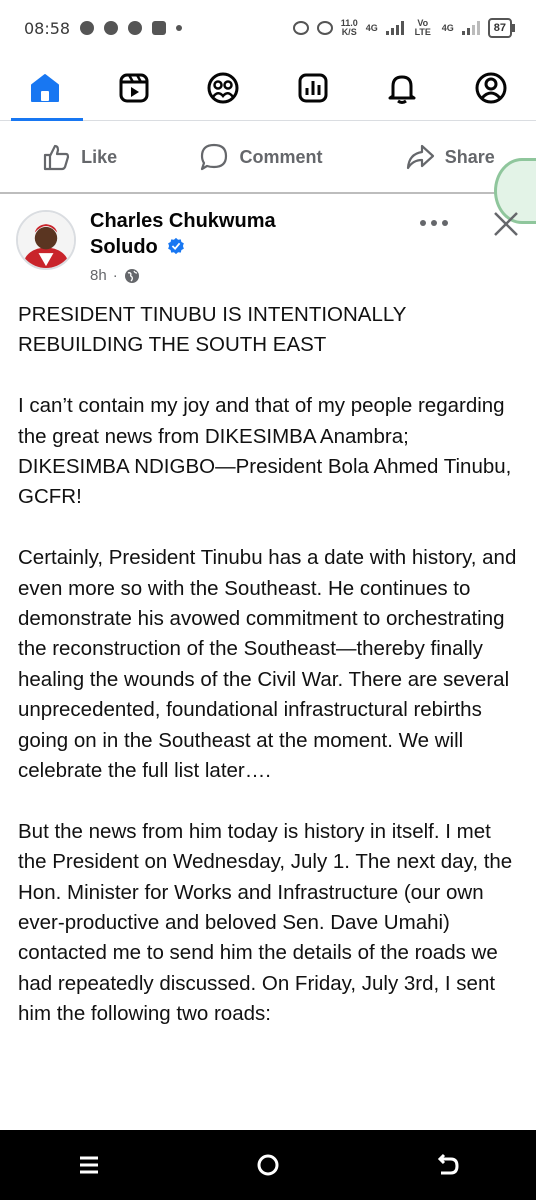 The width and height of the screenshot is (536, 1200). I want to click on dashboard-icon, so click(313, 88).